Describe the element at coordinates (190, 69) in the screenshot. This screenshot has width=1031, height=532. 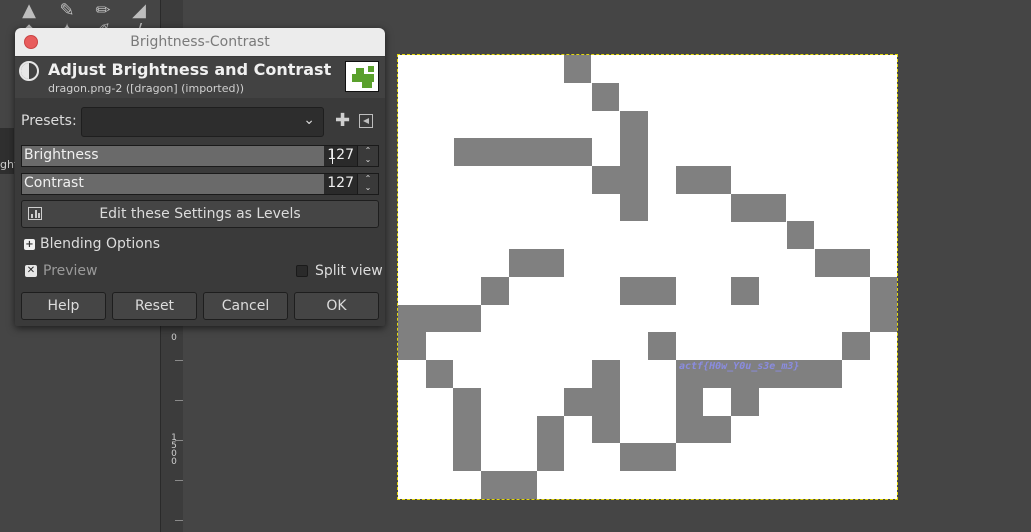
I see `dialog-header-title: Adjust Brightness and Contrast` at that location.